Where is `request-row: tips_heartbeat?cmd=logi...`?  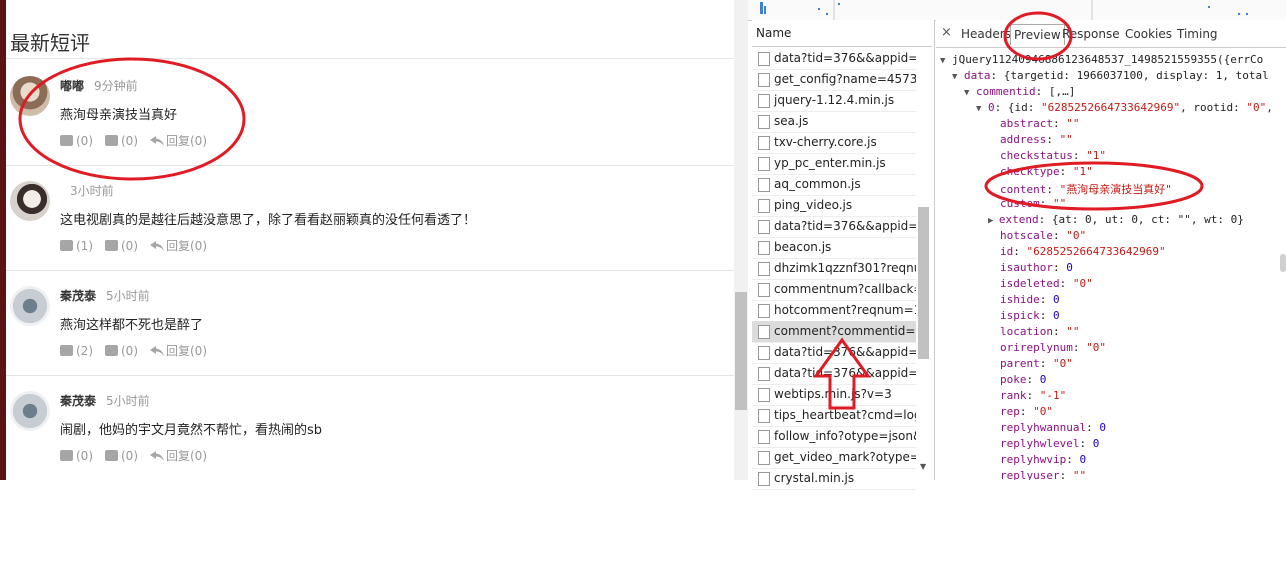 request-row: tips_heartbeat?cmd=logi... is located at coordinates (834, 416).